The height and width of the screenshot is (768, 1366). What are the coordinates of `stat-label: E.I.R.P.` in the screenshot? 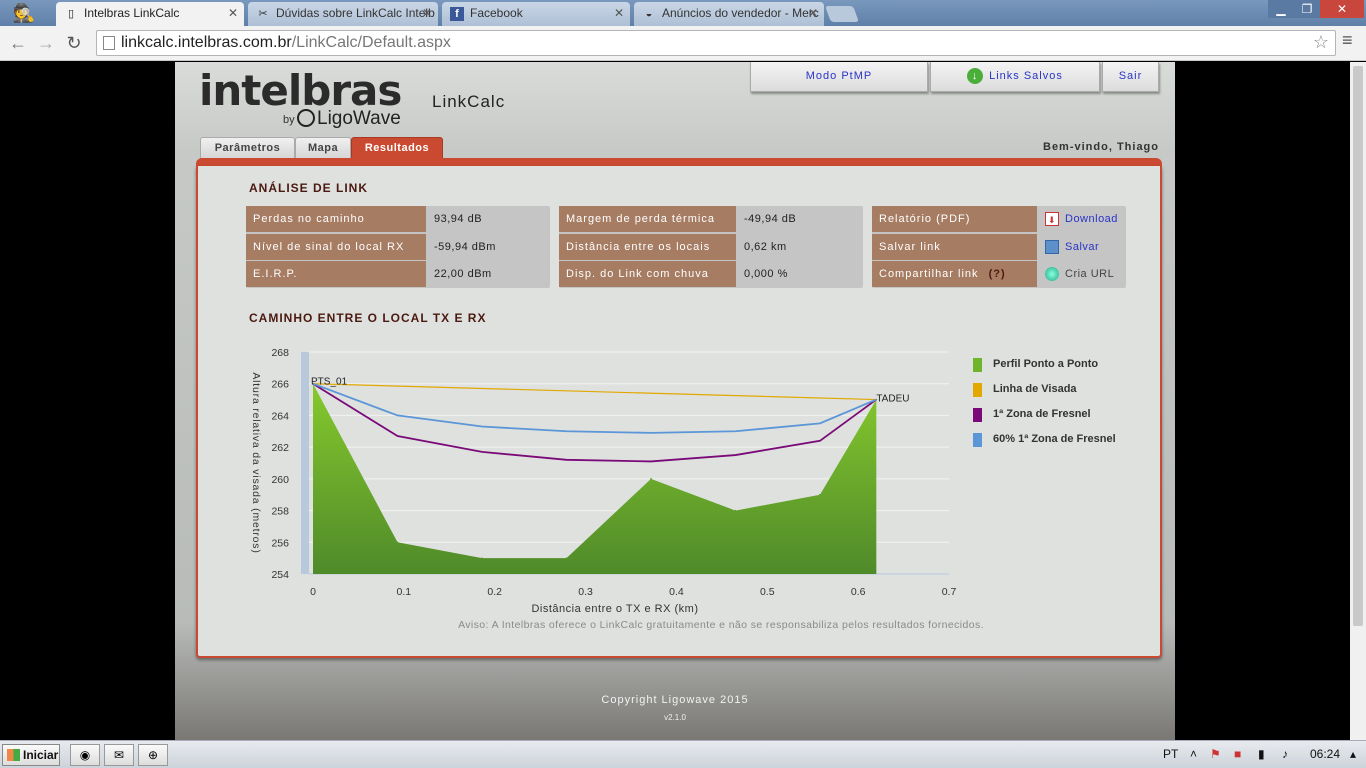 It's located at (336, 274).